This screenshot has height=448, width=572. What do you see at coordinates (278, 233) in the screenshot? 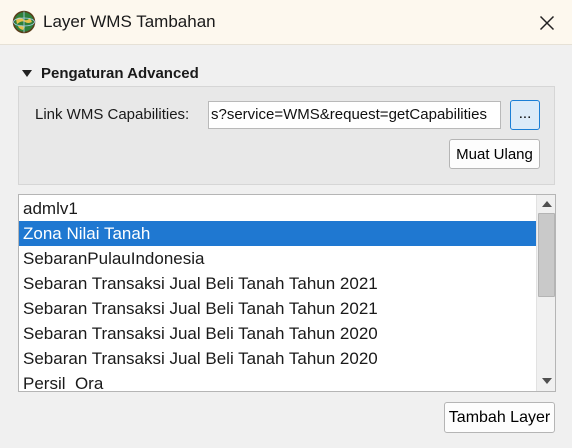
I see `list-item-selected: Zona Nilai Tanah` at bounding box center [278, 233].